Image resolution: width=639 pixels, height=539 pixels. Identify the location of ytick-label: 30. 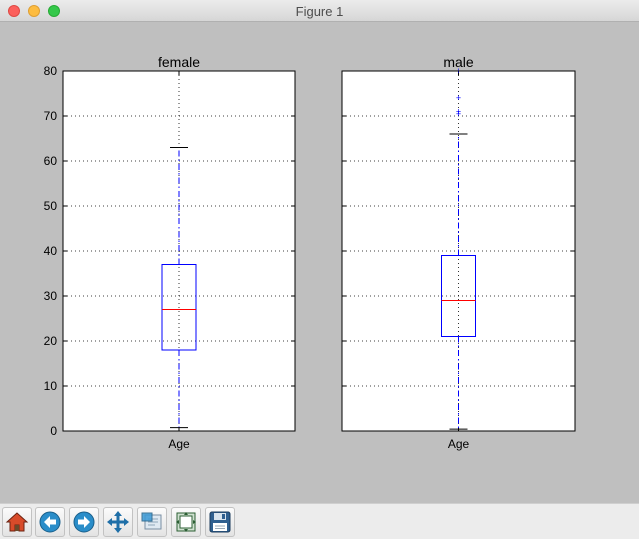
(51, 296).